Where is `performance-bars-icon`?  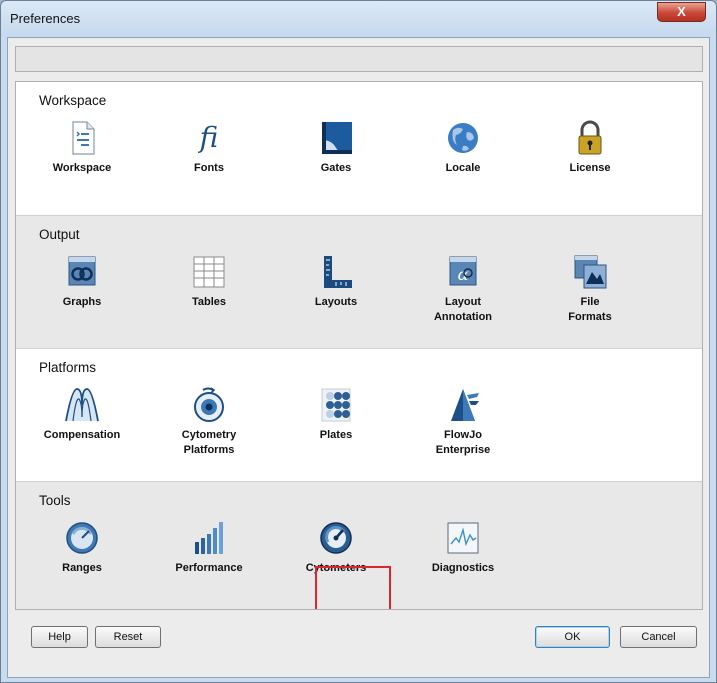 performance-bars-icon is located at coordinates (209, 538).